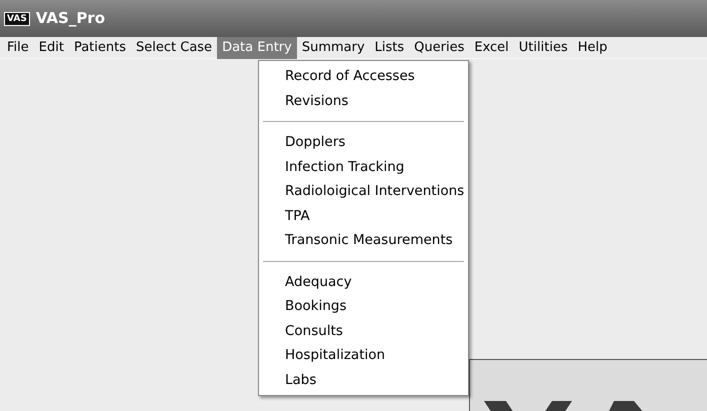 This screenshot has width=707, height=411. I want to click on menu-item: File, so click(18, 47).